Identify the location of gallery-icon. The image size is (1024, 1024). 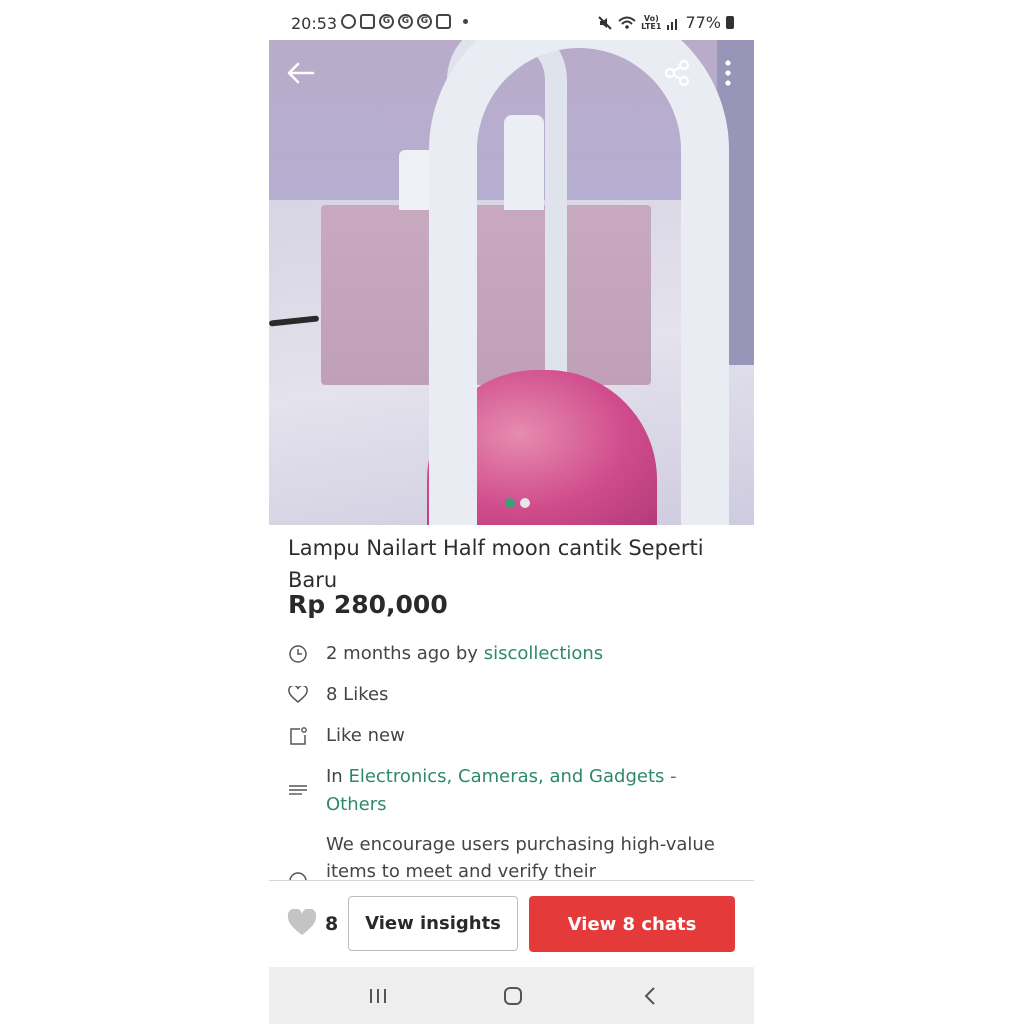
(443, 21).